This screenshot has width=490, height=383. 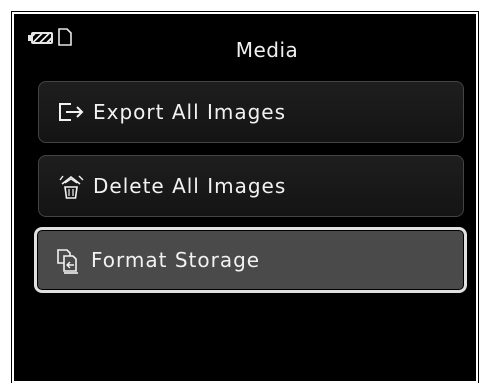 What do you see at coordinates (190, 112) in the screenshot?
I see `export-all-images-label: Export All Images` at bounding box center [190, 112].